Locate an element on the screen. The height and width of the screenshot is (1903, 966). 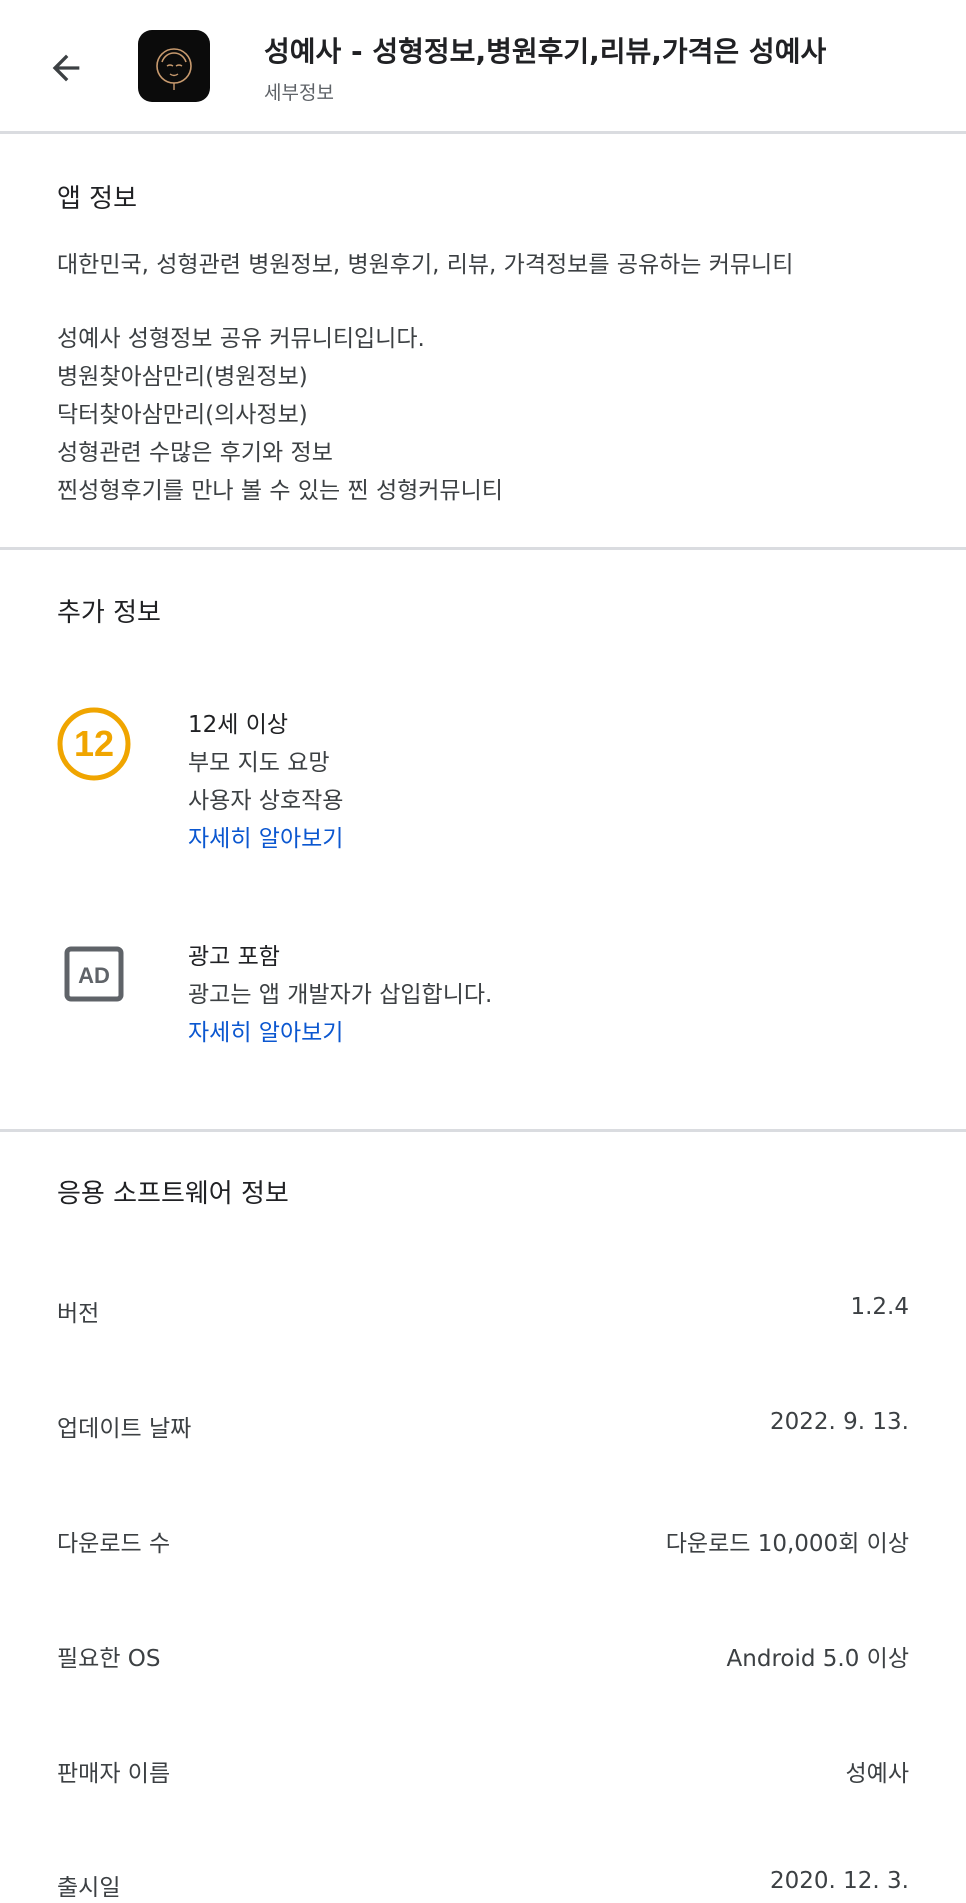
ads-title: 광고 포함 is located at coordinates (234, 957).